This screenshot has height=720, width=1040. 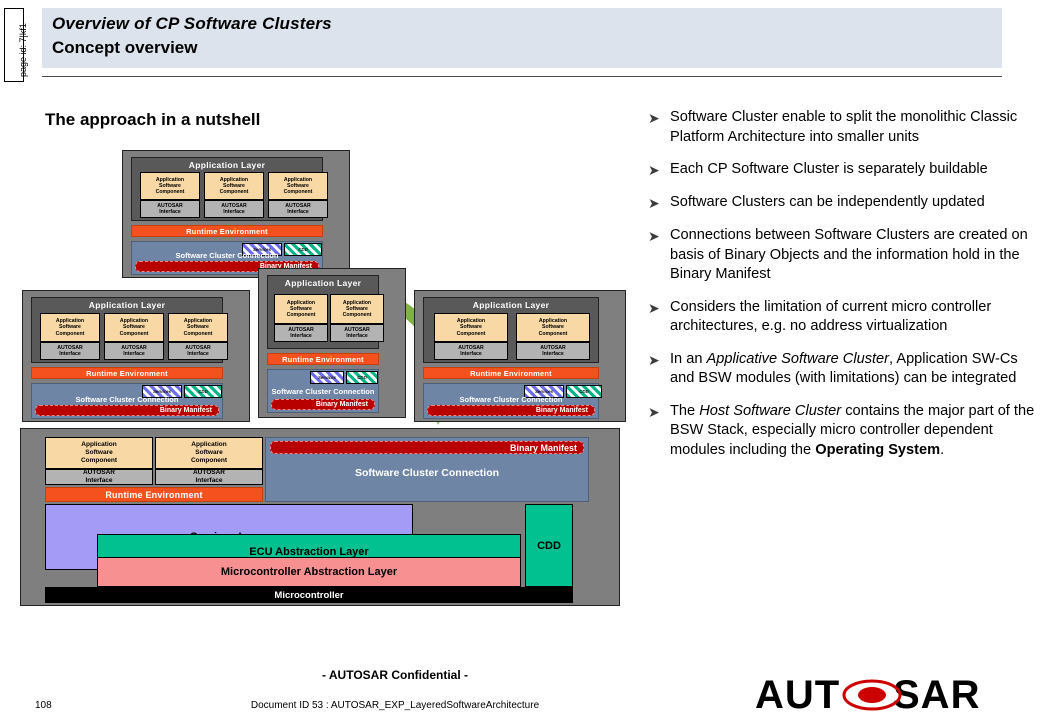 What do you see at coordinates (671, 524) in the screenshot?
I see `host-cluster-side-label: Host Software Cluster` at bounding box center [671, 524].